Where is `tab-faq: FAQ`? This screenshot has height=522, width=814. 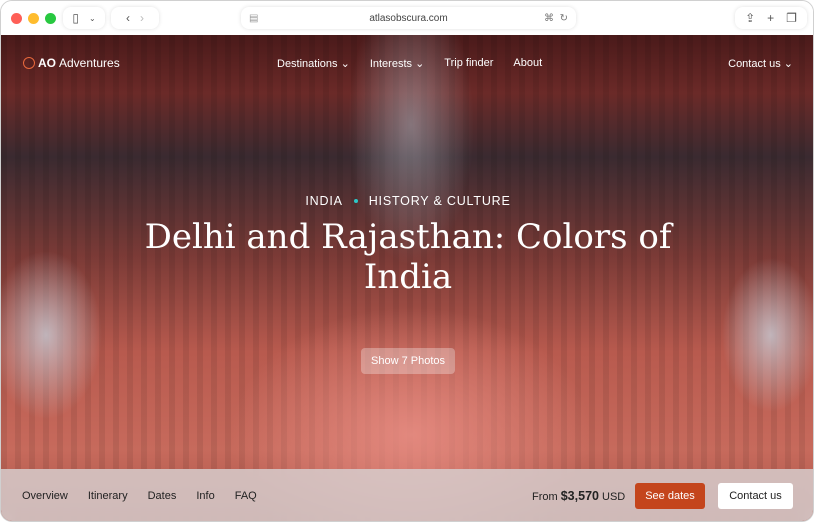
tab-faq: FAQ is located at coordinates (246, 496).